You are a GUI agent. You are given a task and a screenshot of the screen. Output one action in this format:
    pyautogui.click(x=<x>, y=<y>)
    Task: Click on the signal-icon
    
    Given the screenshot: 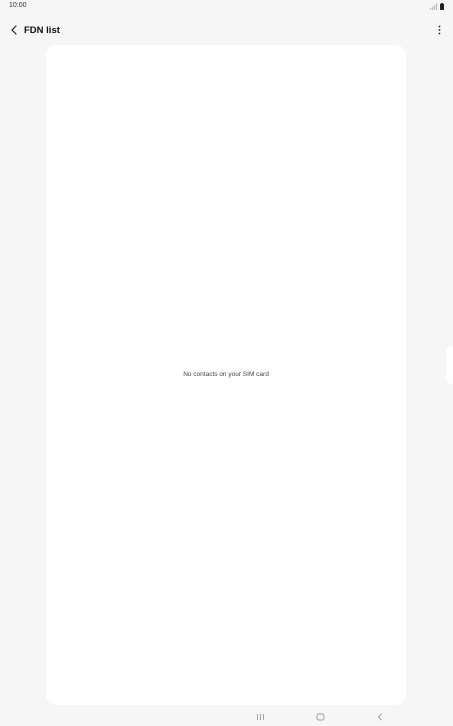 What is the action you would take?
    pyautogui.click(x=434, y=7)
    